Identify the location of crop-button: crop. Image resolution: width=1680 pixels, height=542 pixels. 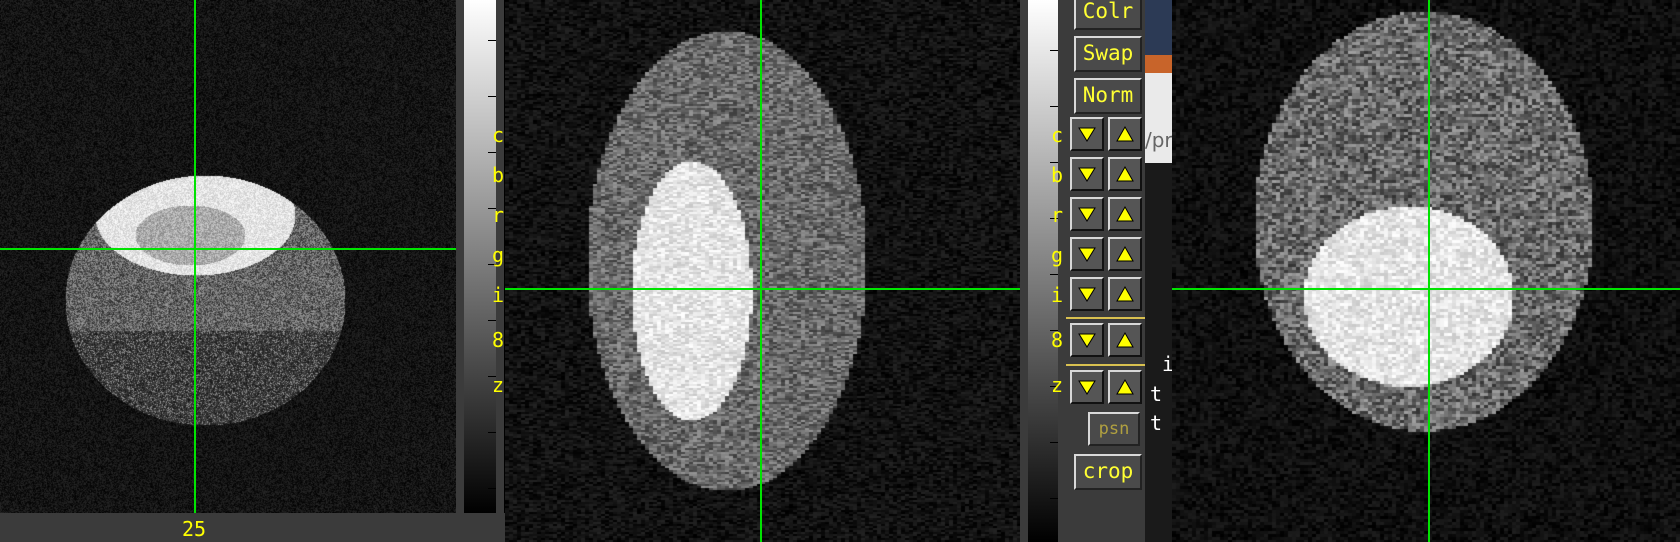
(1108, 472).